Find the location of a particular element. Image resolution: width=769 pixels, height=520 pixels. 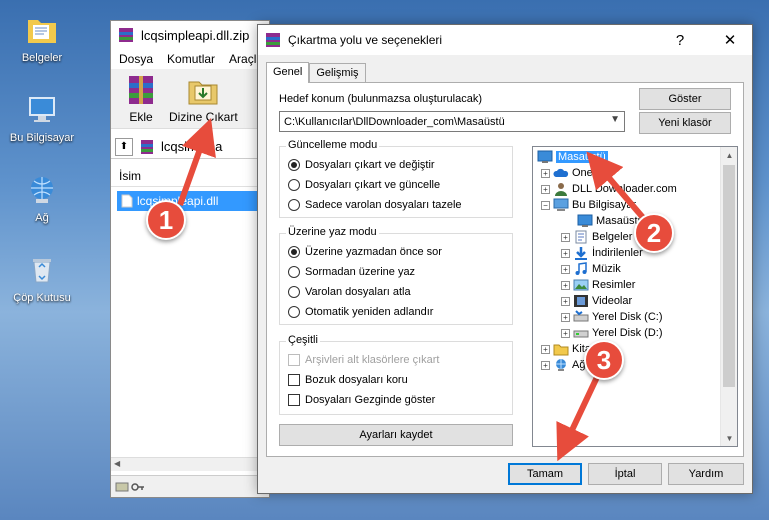

scroll-left-icon: ◀ is located at coordinates (117, 463).